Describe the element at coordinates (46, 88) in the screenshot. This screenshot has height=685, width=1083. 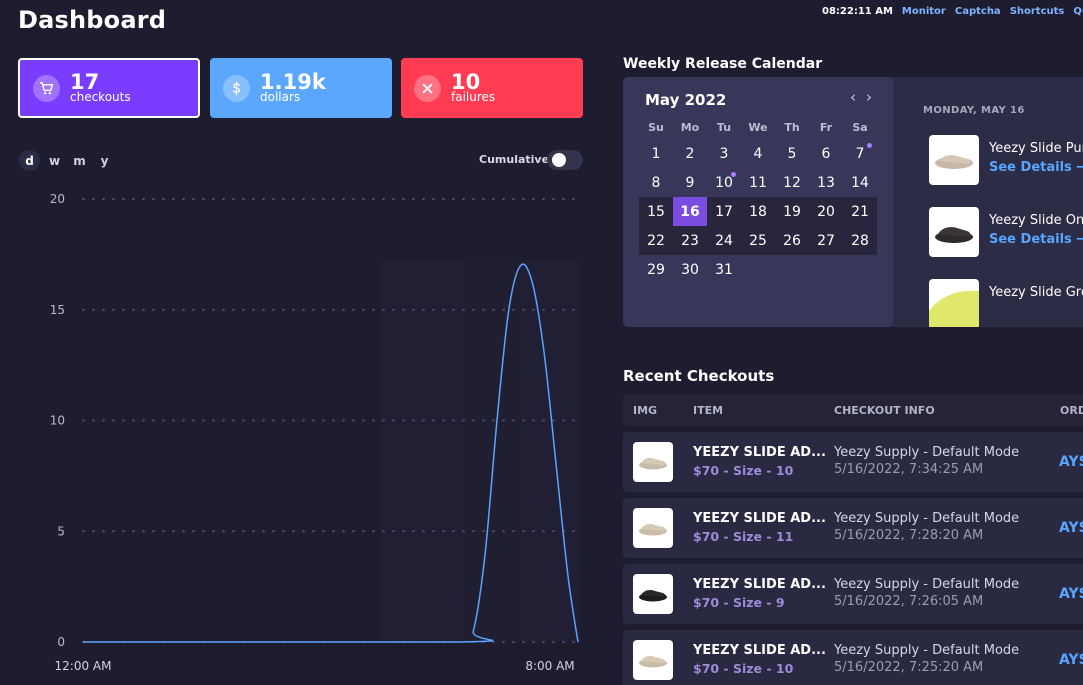
I see `cart-icon` at that location.